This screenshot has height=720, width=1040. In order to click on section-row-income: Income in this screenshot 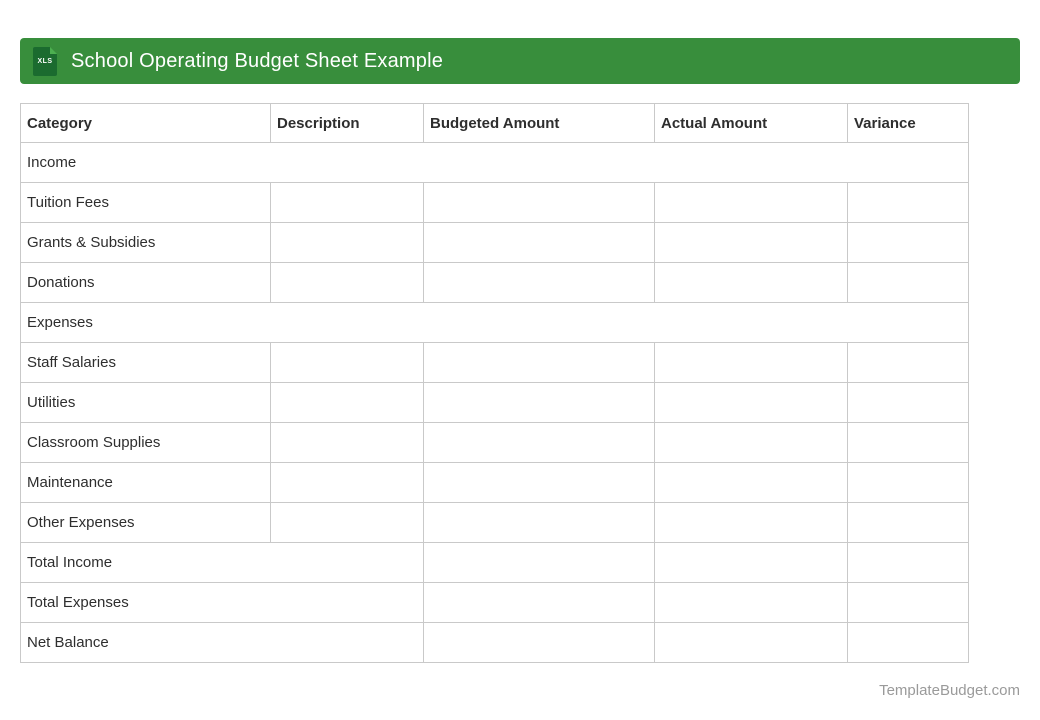, I will do `click(494, 162)`.